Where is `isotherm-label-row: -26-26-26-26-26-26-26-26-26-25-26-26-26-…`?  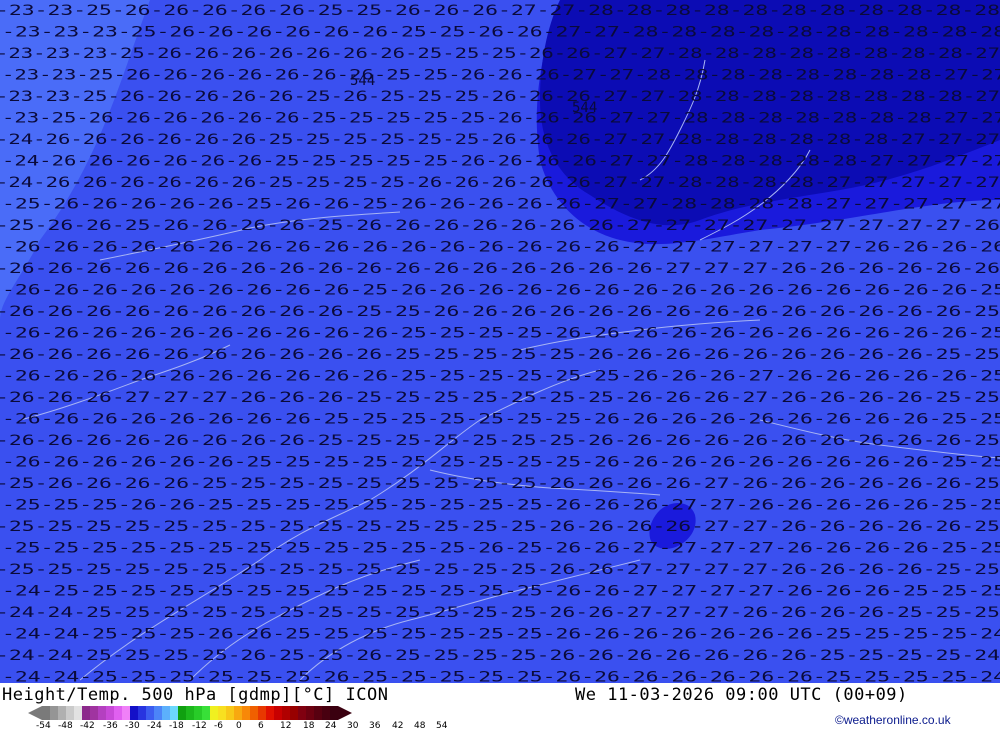 isotherm-label-row: -26-26-26-26-26-26-26-26-26-25-26-26-26-… is located at coordinates (501, 291).